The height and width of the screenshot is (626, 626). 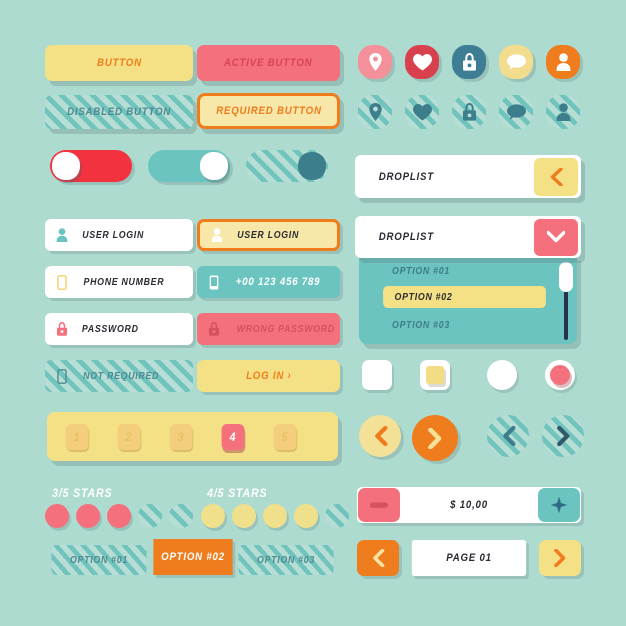 What do you see at coordinates (285, 329) in the screenshot?
I see `password-error-label: WRONG PASSWORD` at bounding box center [285, 329].